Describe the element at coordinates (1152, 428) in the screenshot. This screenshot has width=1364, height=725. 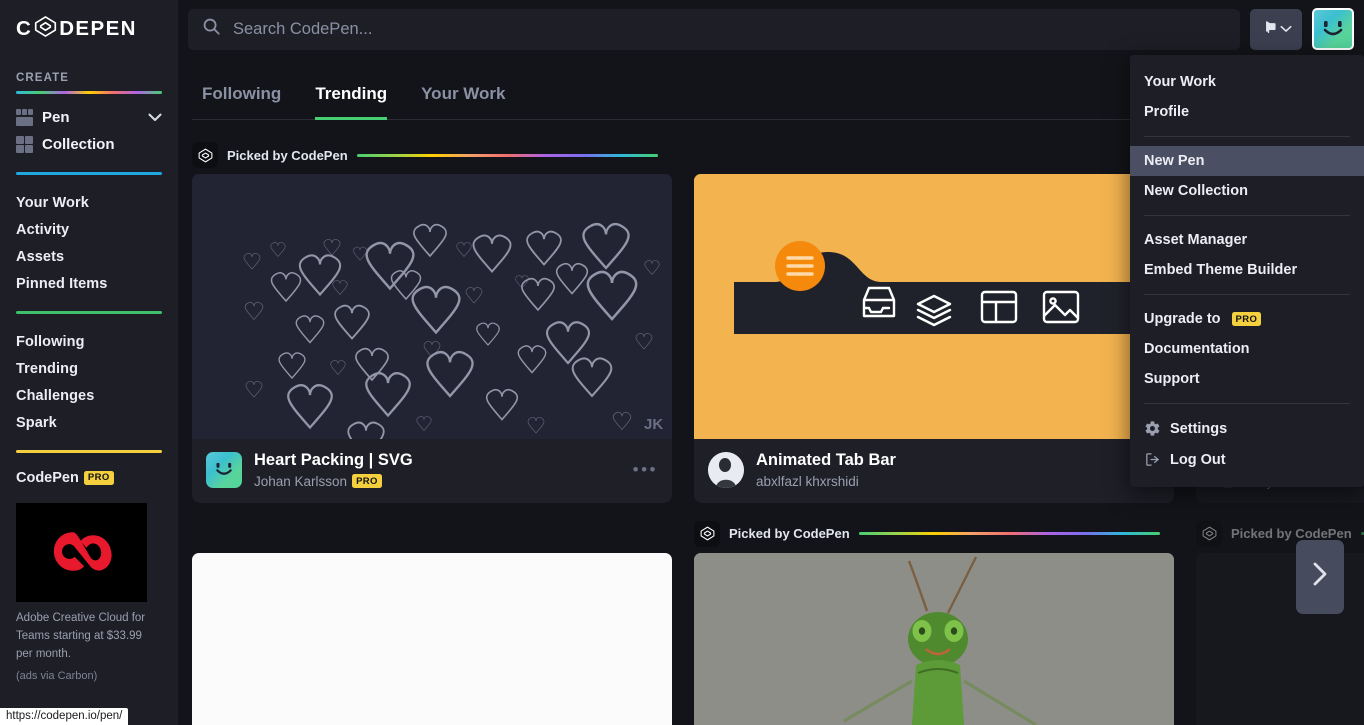
I see `gear-icon` at that location.